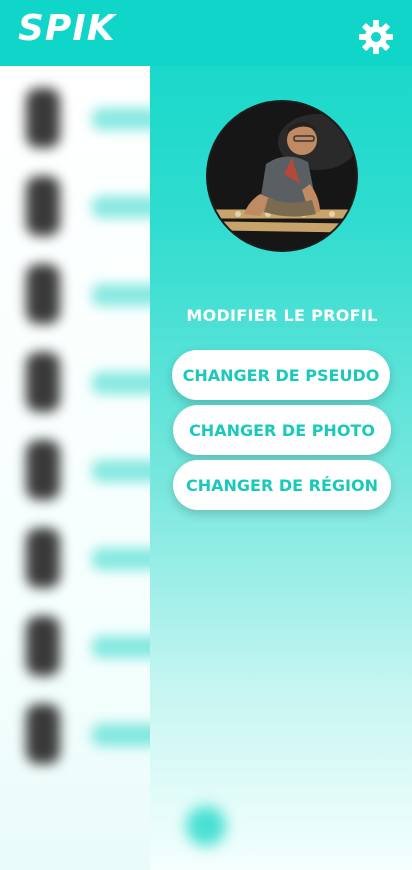  What do you see at coordinates (282, 315) in the screenshot?
I see `edit-profile-heading: MODIFIER LE PROFIL` at bounding box center [282, 315].